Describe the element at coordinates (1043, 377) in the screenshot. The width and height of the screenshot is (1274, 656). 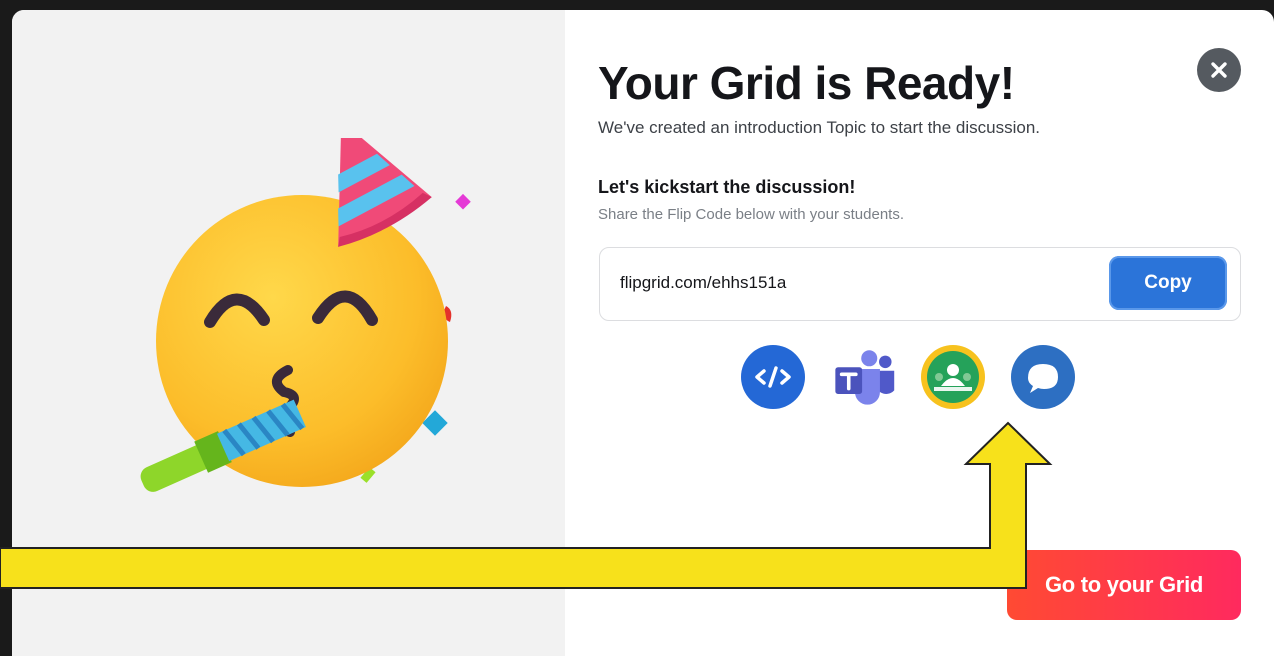
I see `remind-icon` at that location.